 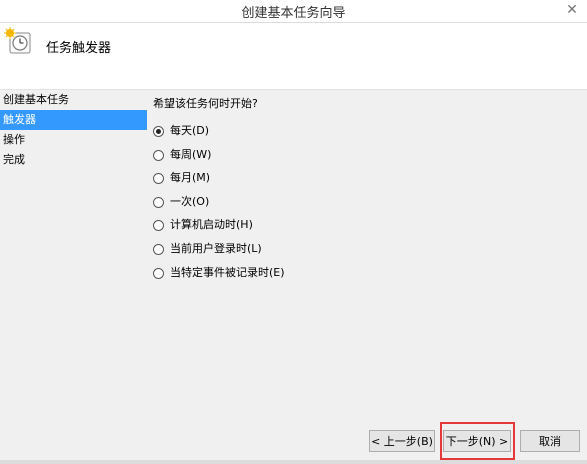 I want to click on radio-button-checked, so click(x=158, y=131).